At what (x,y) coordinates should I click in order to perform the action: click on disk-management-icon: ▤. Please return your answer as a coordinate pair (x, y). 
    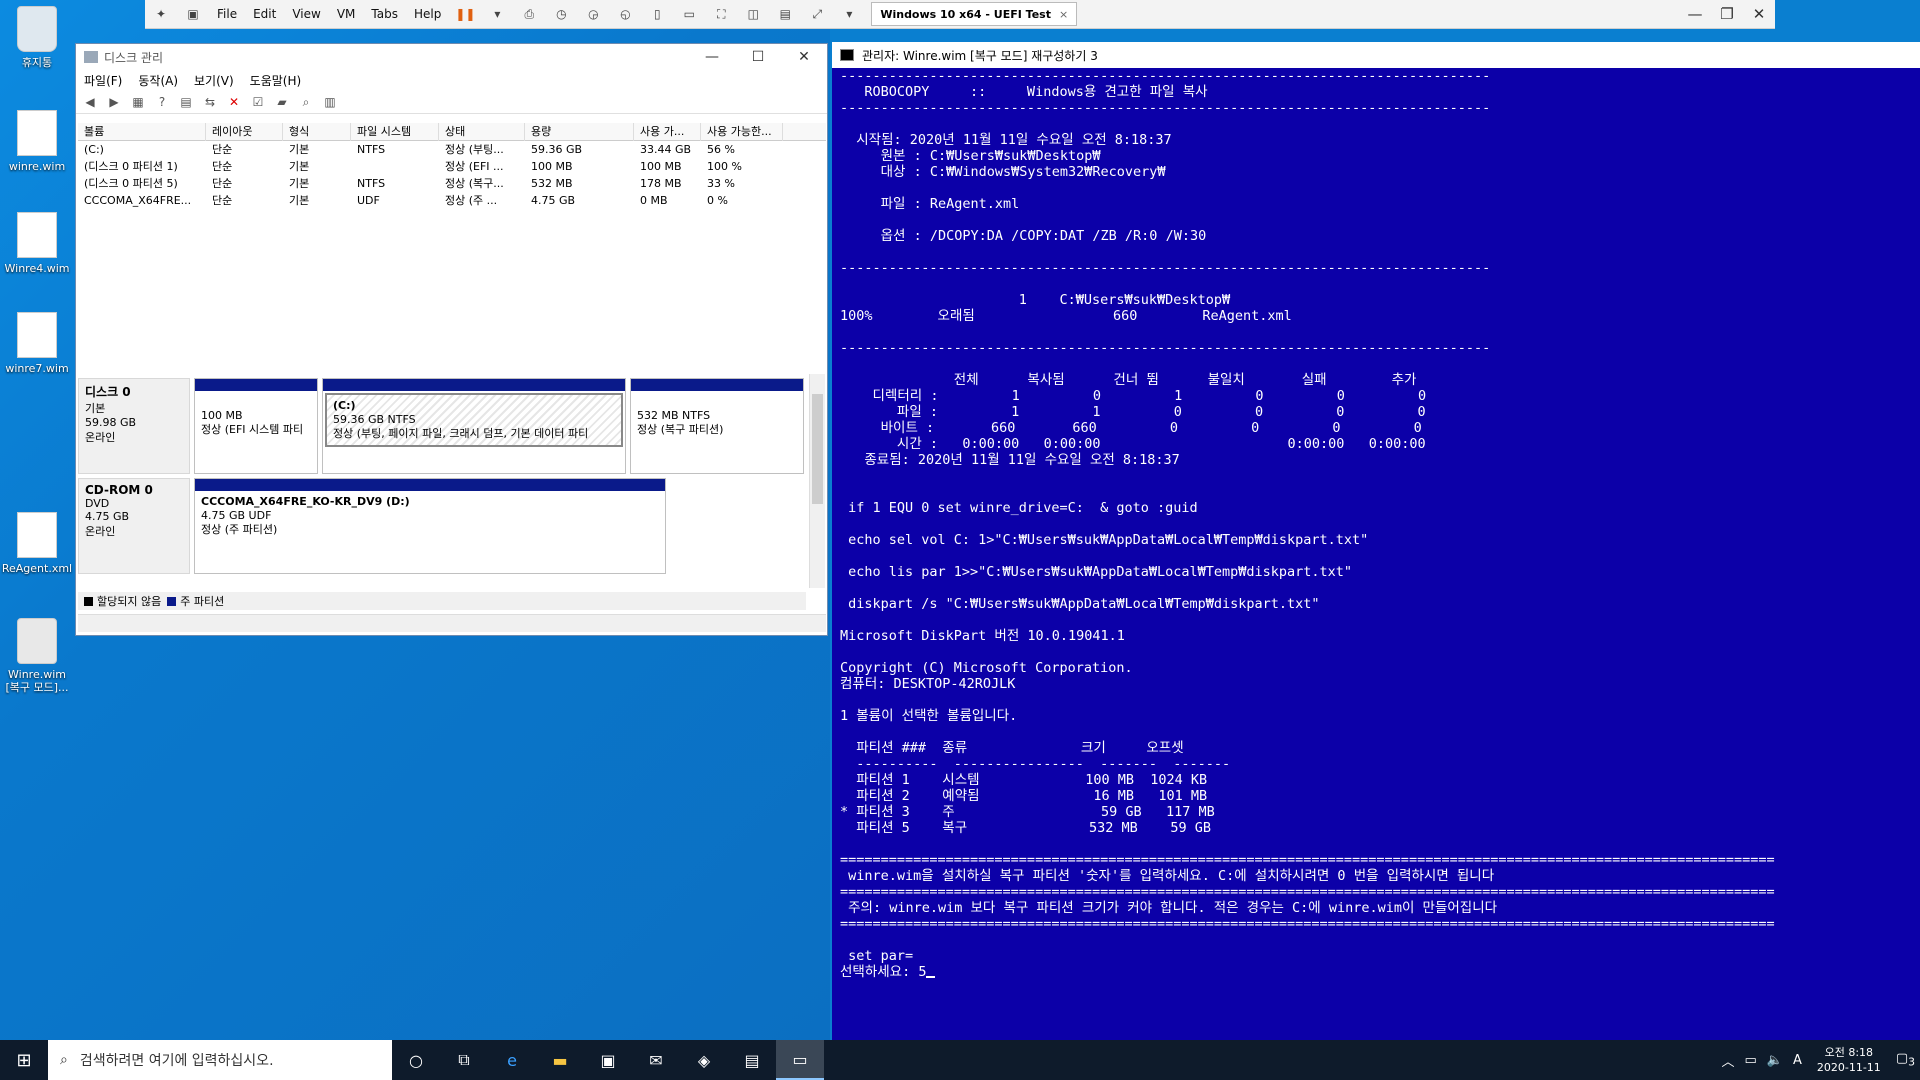
    Looking at the image, I should click on (752, 1060).